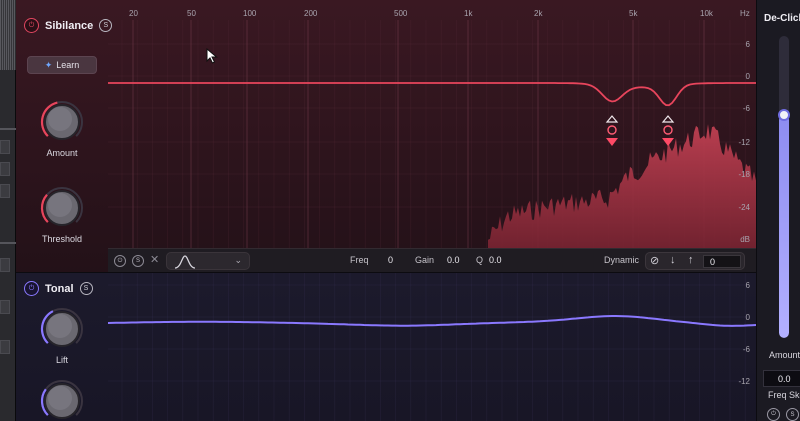  I want to click on de-click-panel: De-Click Amount 0.0 Freq Skew ⏻ S, so click(778, 210).